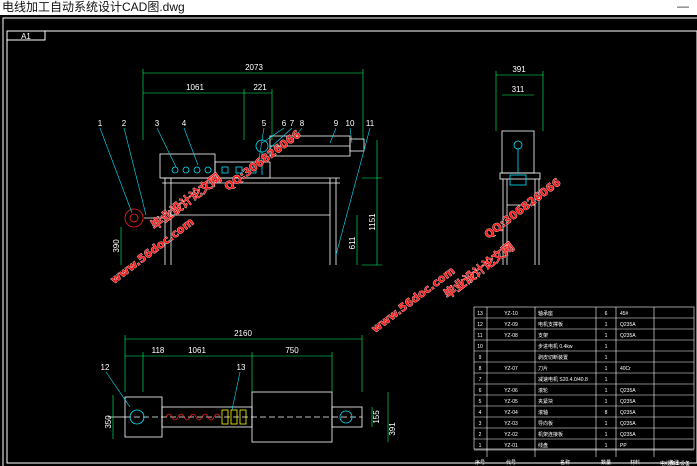  What do you see at coordinates (480, 325) in the screenshot?
I see `bom-cell-no: 12` at bounding box center [480, 325].